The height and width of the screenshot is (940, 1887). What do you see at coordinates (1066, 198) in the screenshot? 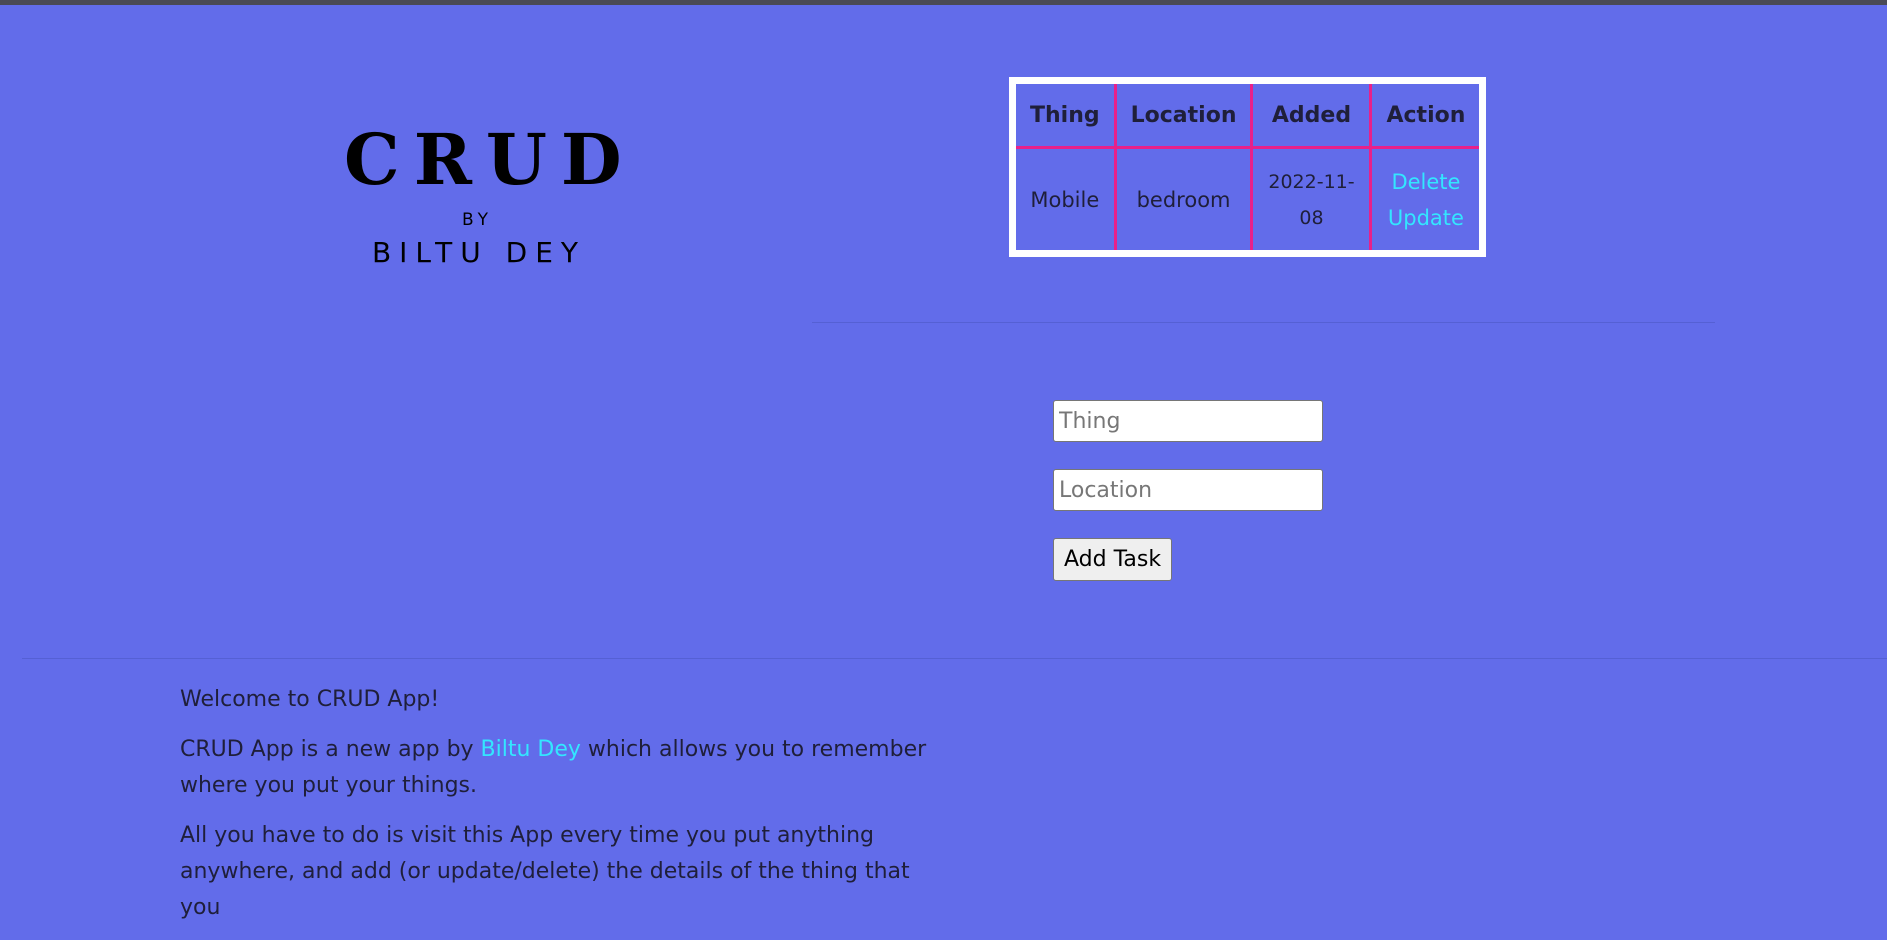
I see `cell-thing: Mobile` at bounding box center [1066, 198].